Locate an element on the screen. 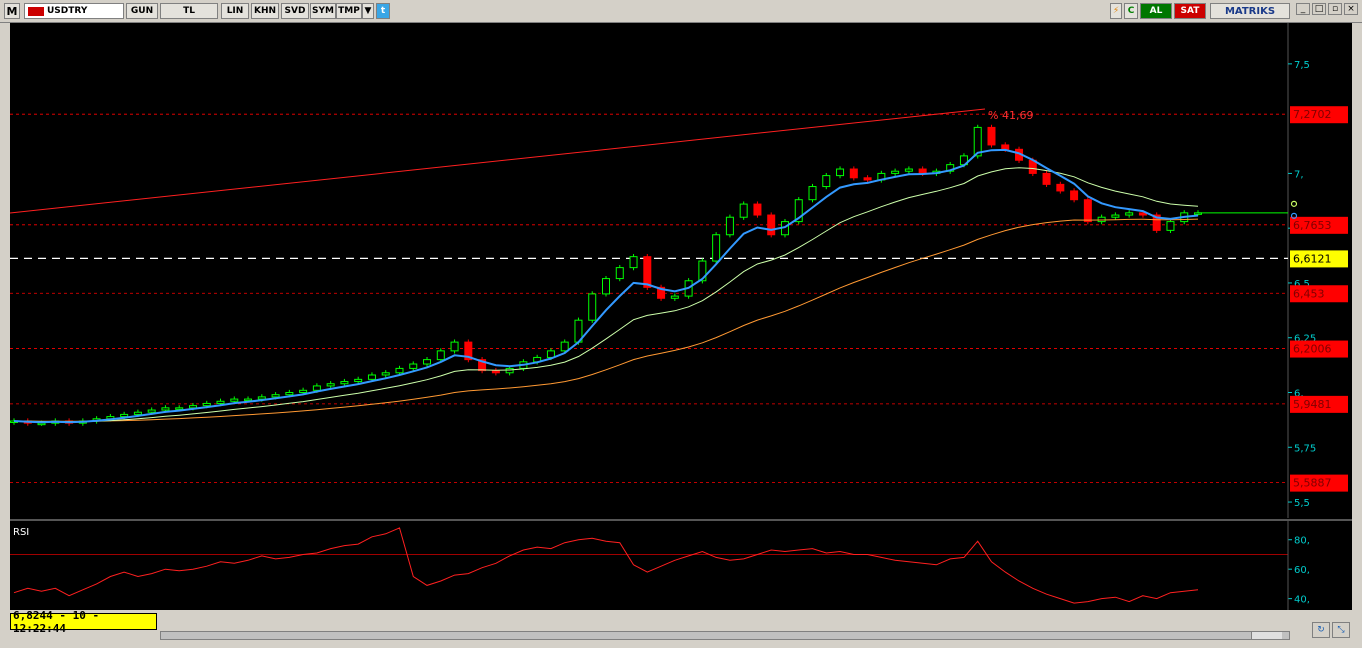  restore-icon: ▫ is located at coordinates (1335, 9).